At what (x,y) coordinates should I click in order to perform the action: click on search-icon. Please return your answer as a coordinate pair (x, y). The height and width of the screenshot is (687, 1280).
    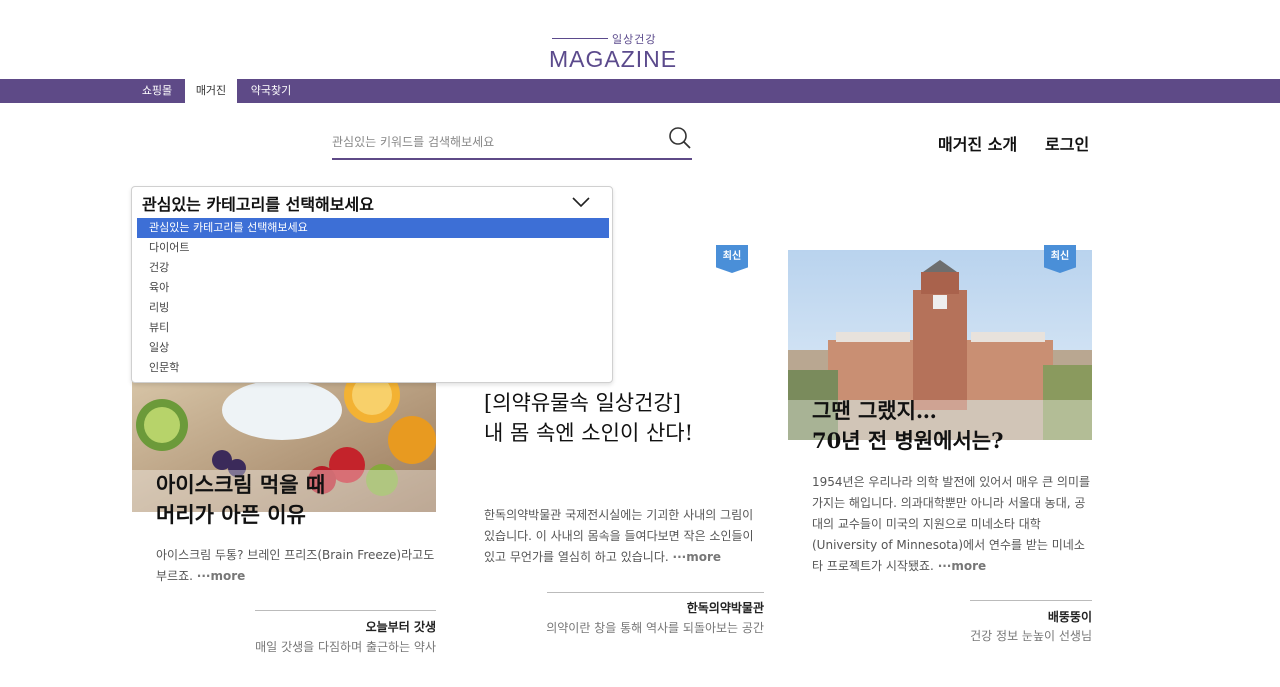
    Looking at the image, I should click on (680, 138).